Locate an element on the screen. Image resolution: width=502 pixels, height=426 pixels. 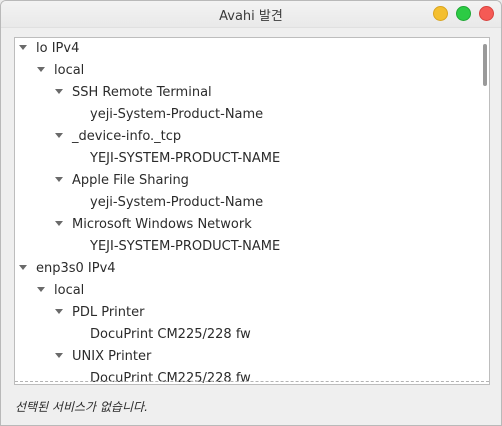
tree-row-label: SSH Remote Terminal is located at coordinates (142, 92).